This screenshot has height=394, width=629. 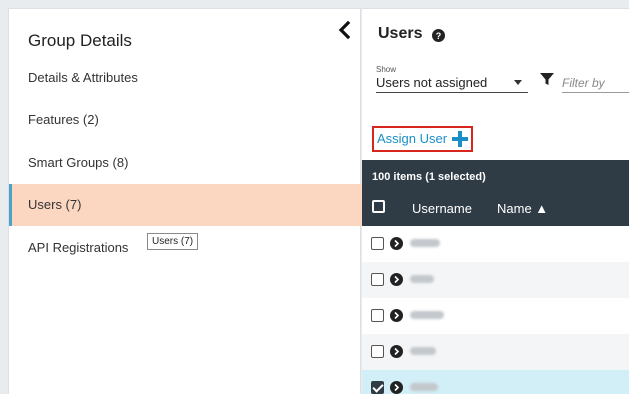 What do you see at coordinates (63, 119) in the screenshot?
I see `sidebar-item-label: Features (2)` at bounding box center [63, 119].